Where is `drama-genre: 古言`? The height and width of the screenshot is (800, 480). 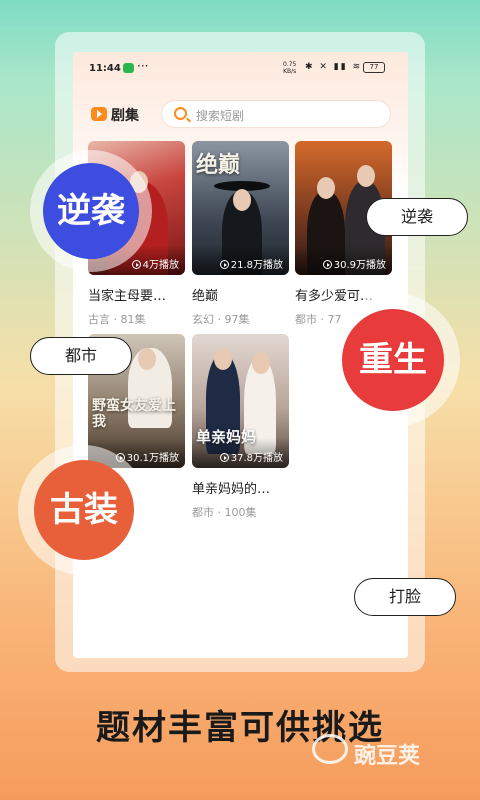
drama-genre: 古言 is located at coordinates (99, 319).